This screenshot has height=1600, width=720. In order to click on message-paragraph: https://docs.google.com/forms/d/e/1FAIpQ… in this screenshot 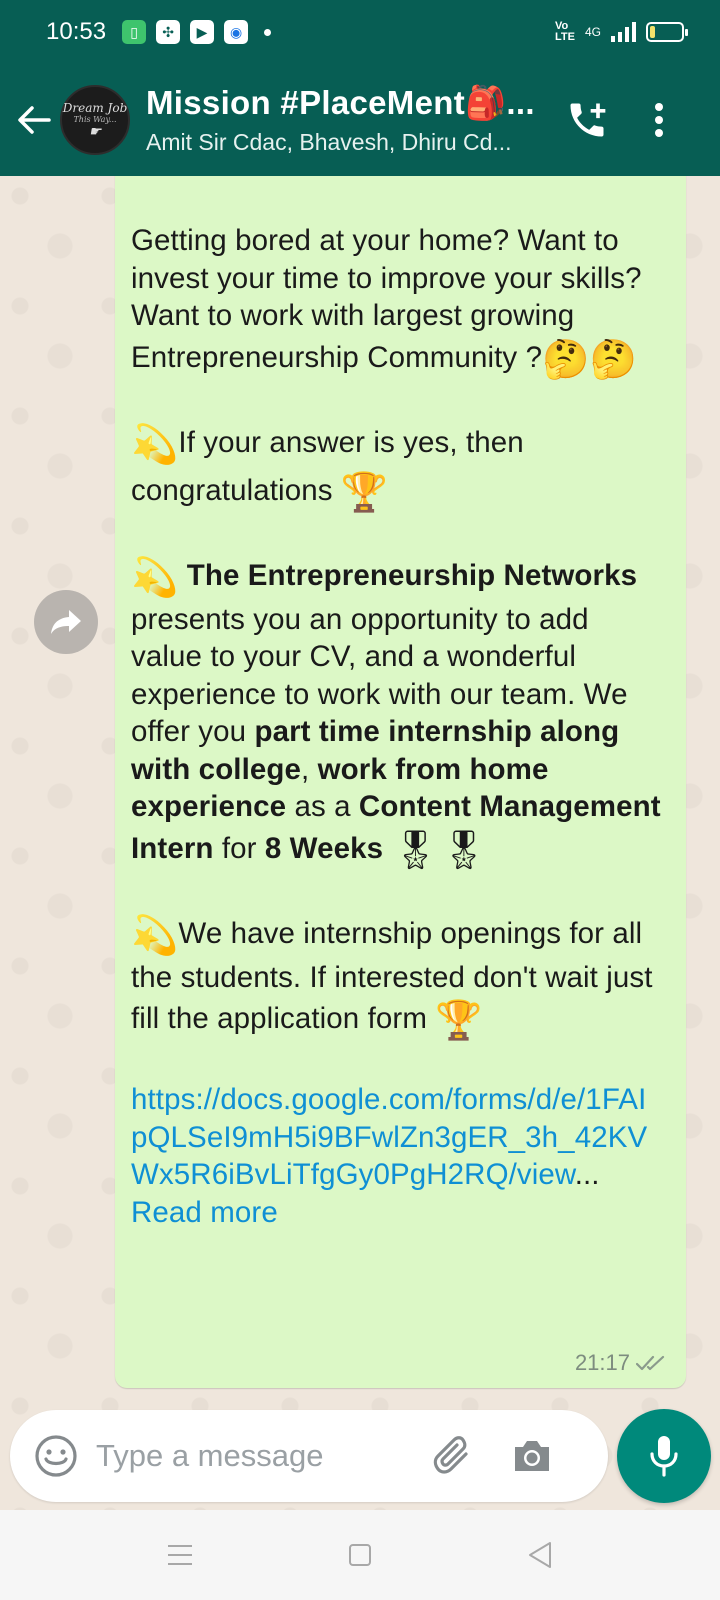, I will do `click(389, 1156)`.